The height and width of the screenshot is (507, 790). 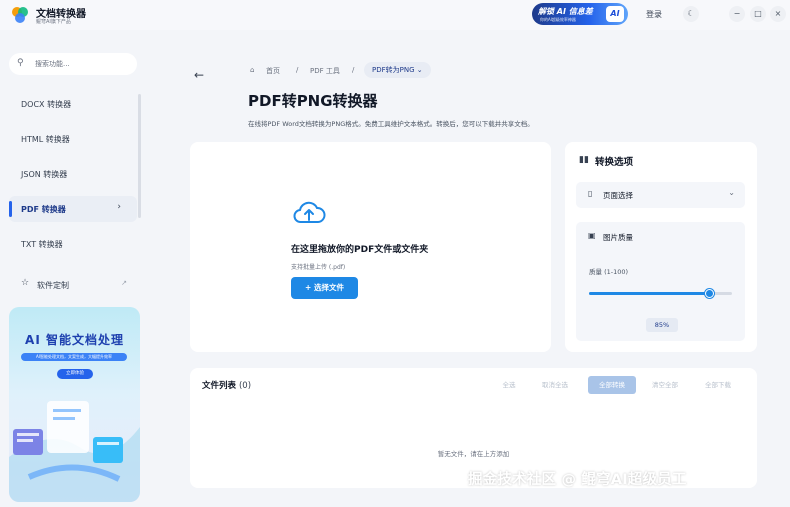 I want to click on sidebar-item-docx: DOCX 转换器, so click(x=73, y=104).